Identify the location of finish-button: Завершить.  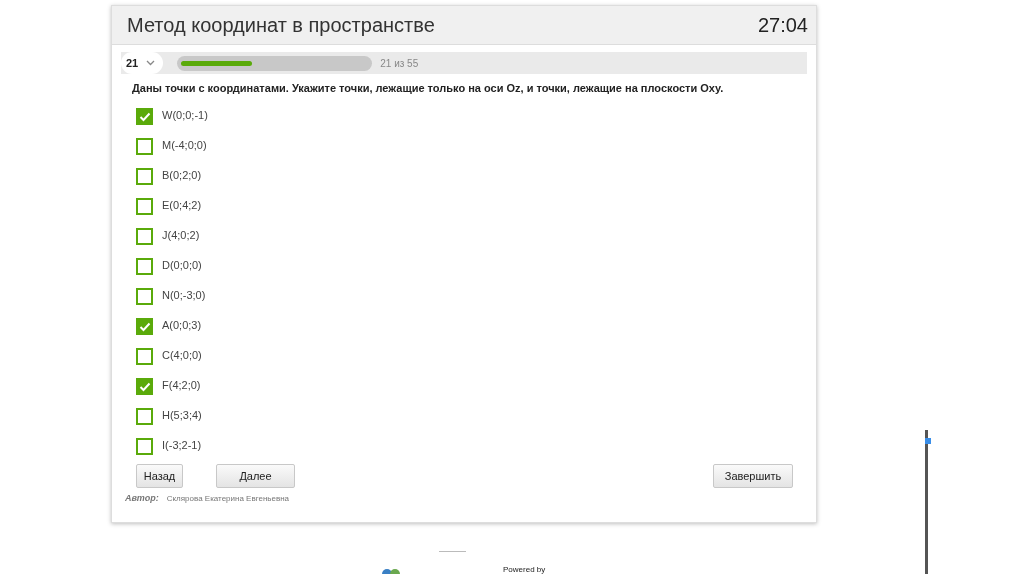
(753, 476).